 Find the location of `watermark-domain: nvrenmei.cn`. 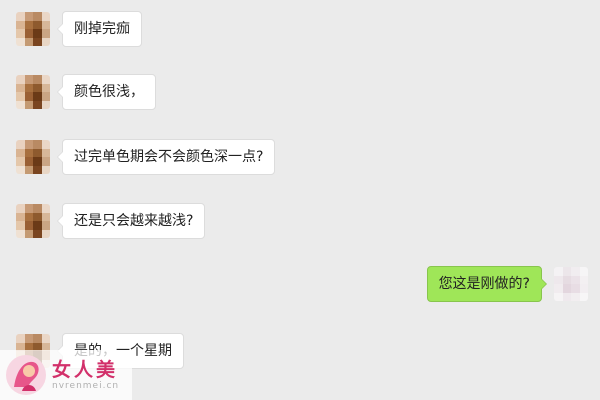

watermark-domain: nvrenmei.cn is located at coordinates (86, 385).